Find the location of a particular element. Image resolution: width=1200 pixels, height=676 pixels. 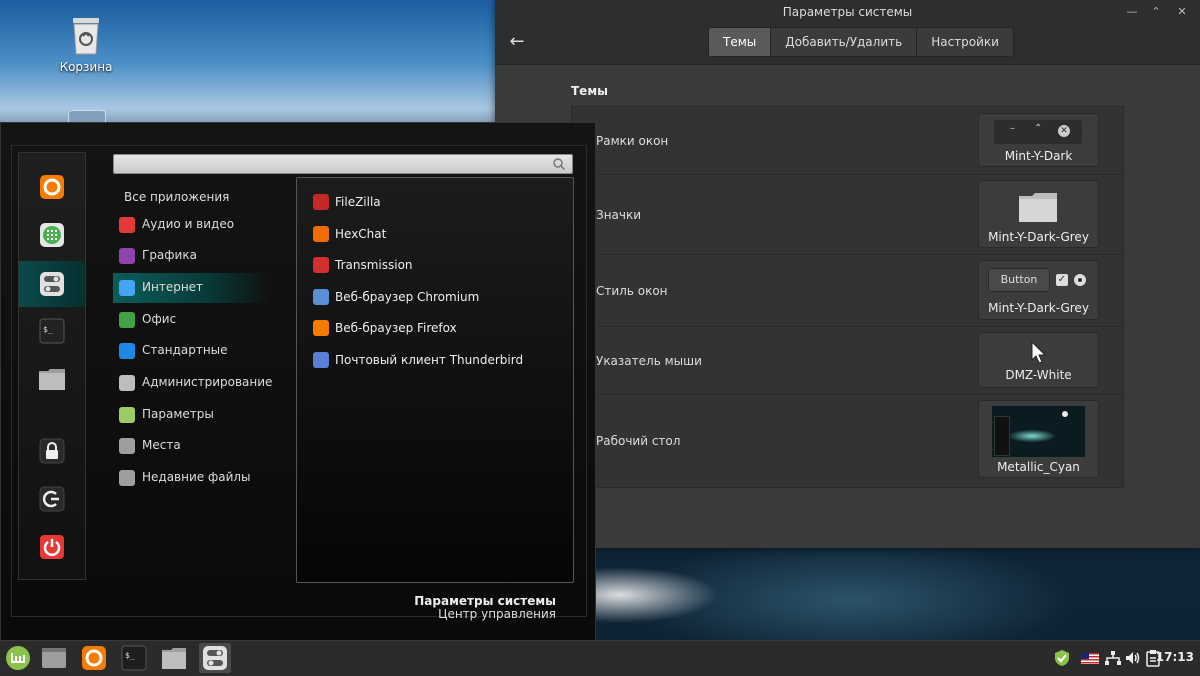

controls-value: Mint-Y-Dark-Grey is located at coordinates (1038, 308).